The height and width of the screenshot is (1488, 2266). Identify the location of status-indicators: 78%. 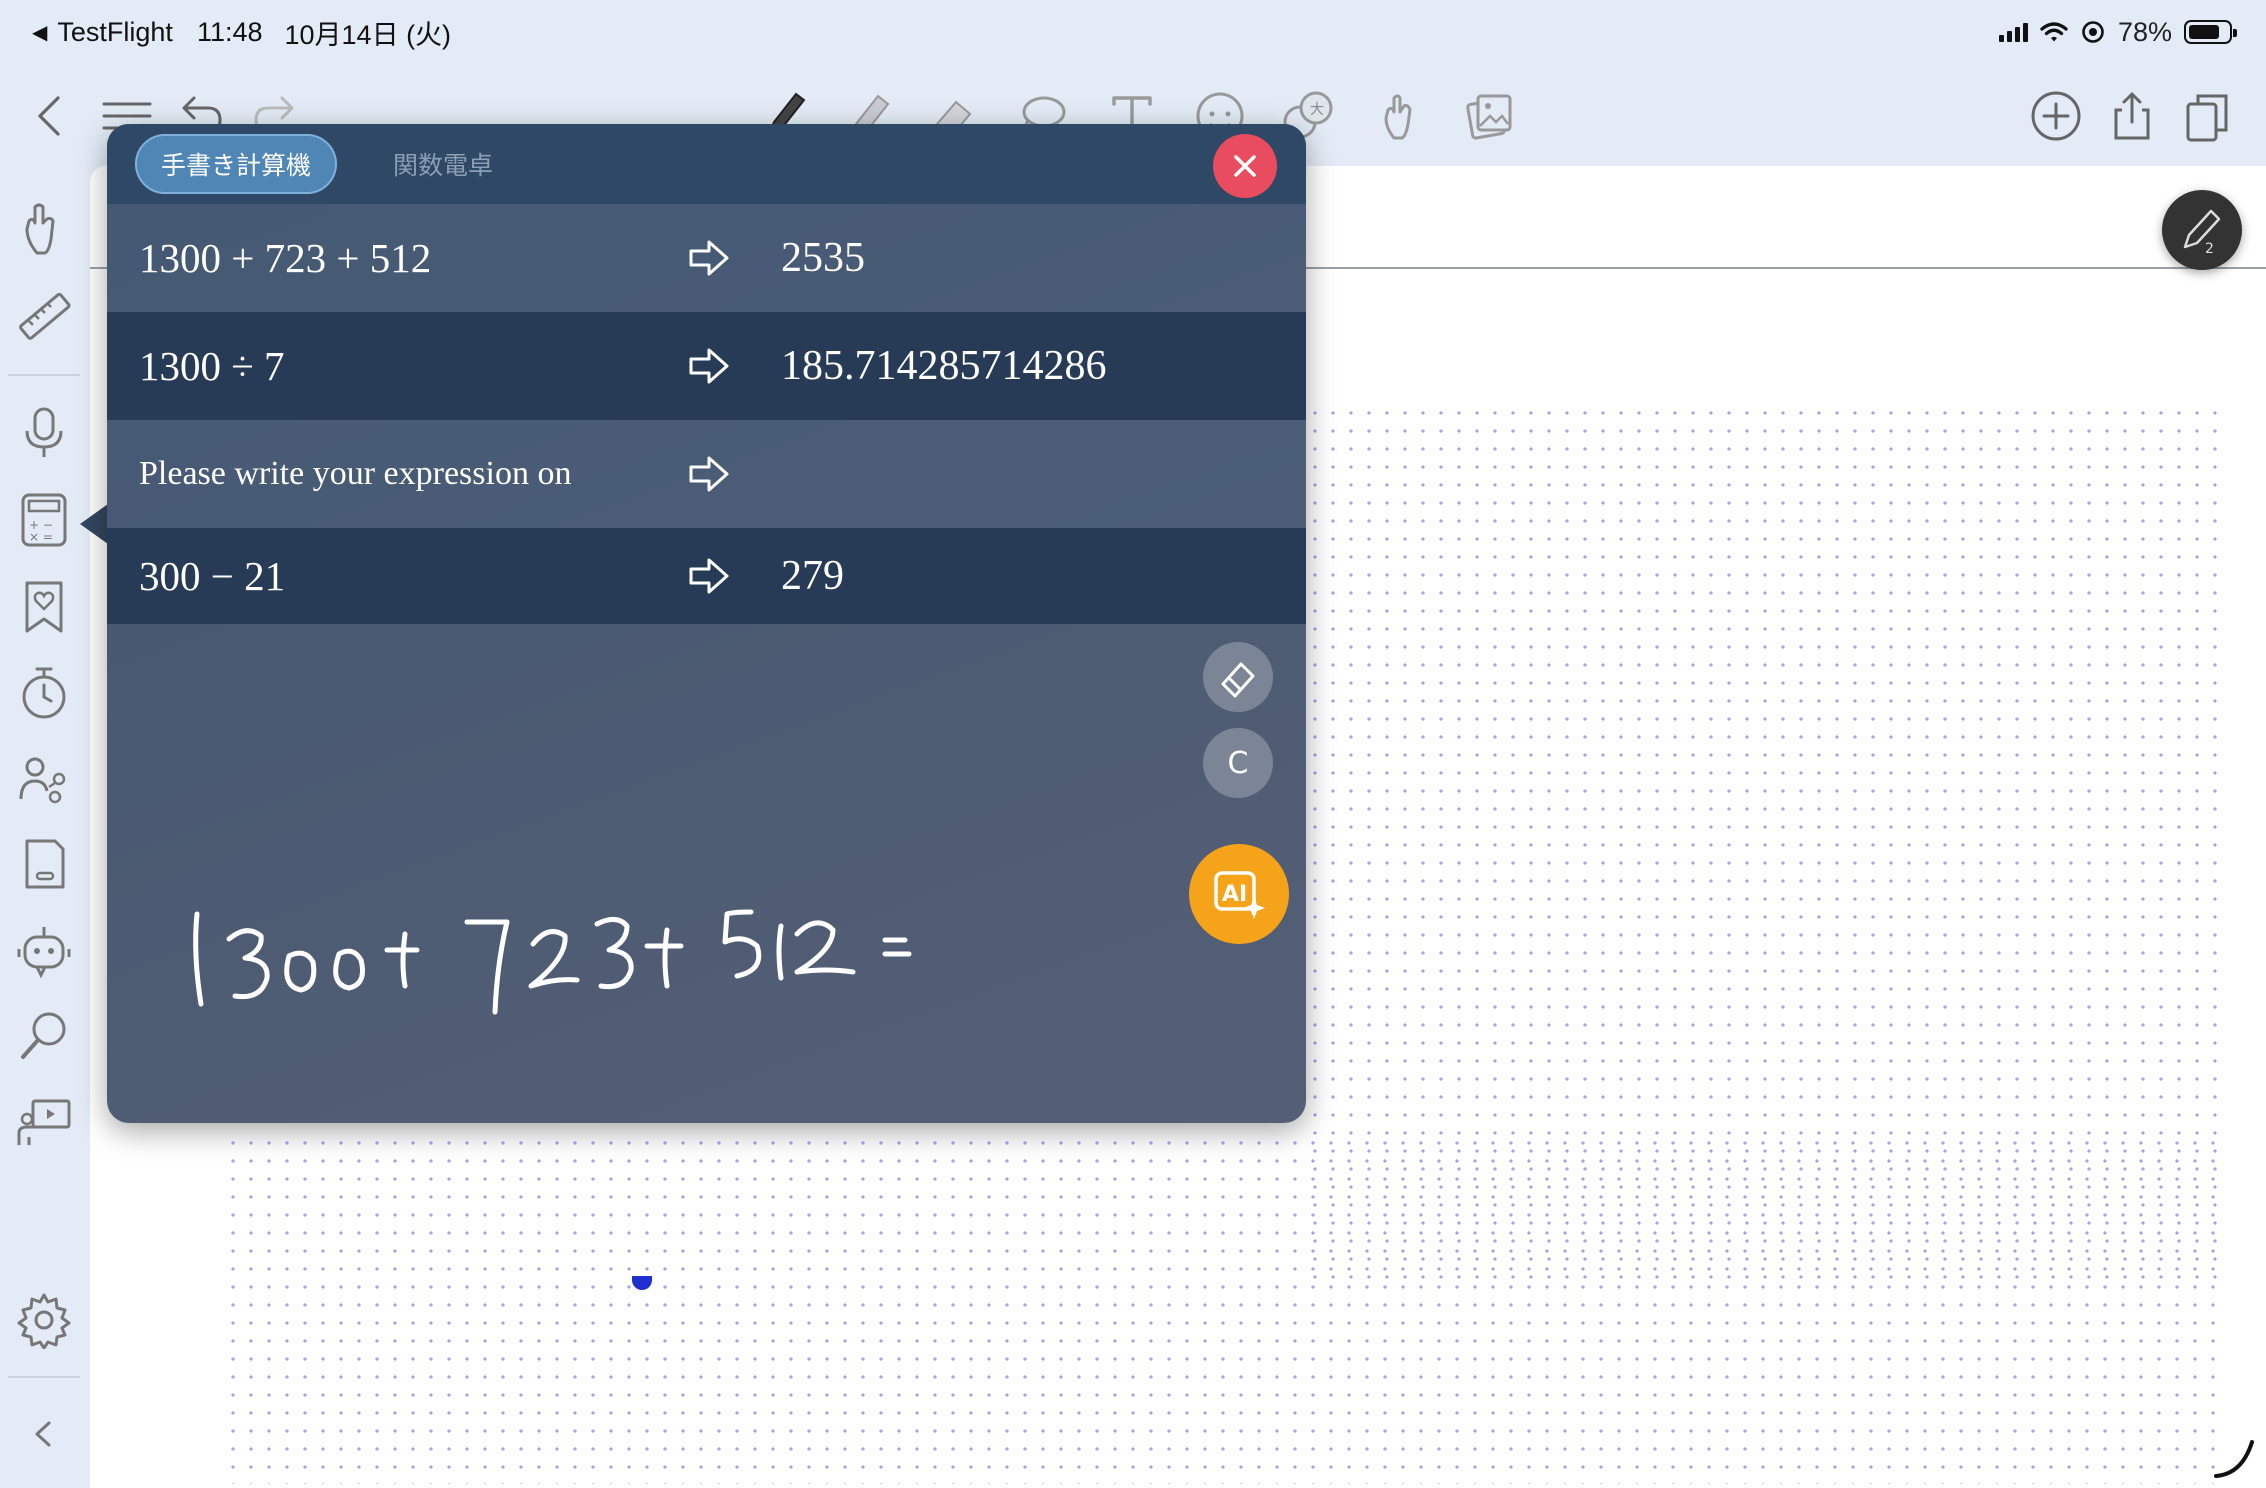
(2117, 32).